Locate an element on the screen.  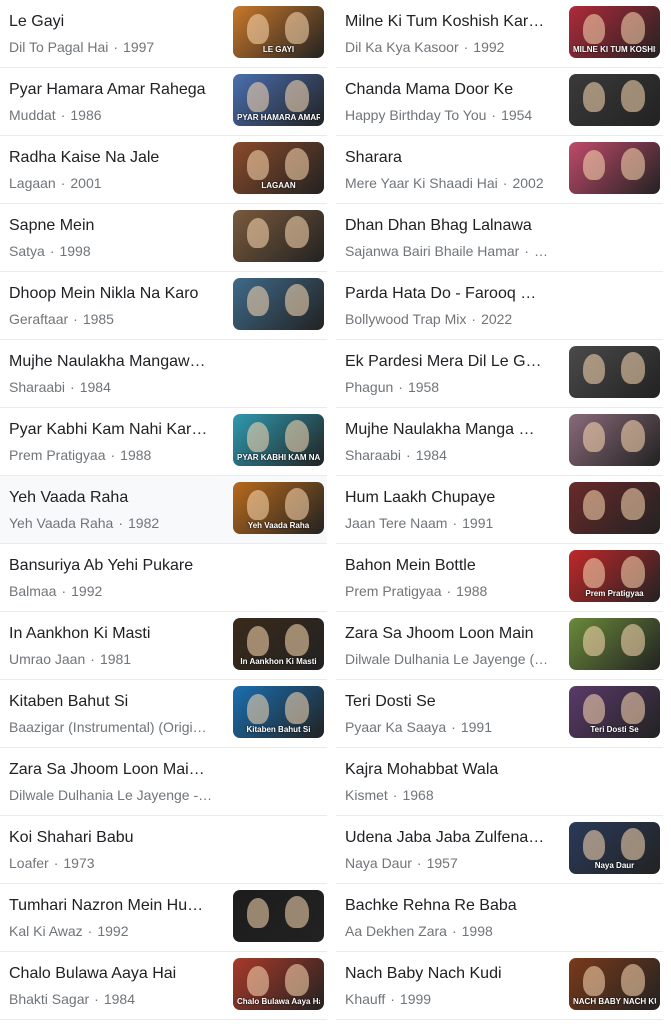
song-title: Dhan Dhan Bhag Lalnawa is located at coordinates (445, 226).